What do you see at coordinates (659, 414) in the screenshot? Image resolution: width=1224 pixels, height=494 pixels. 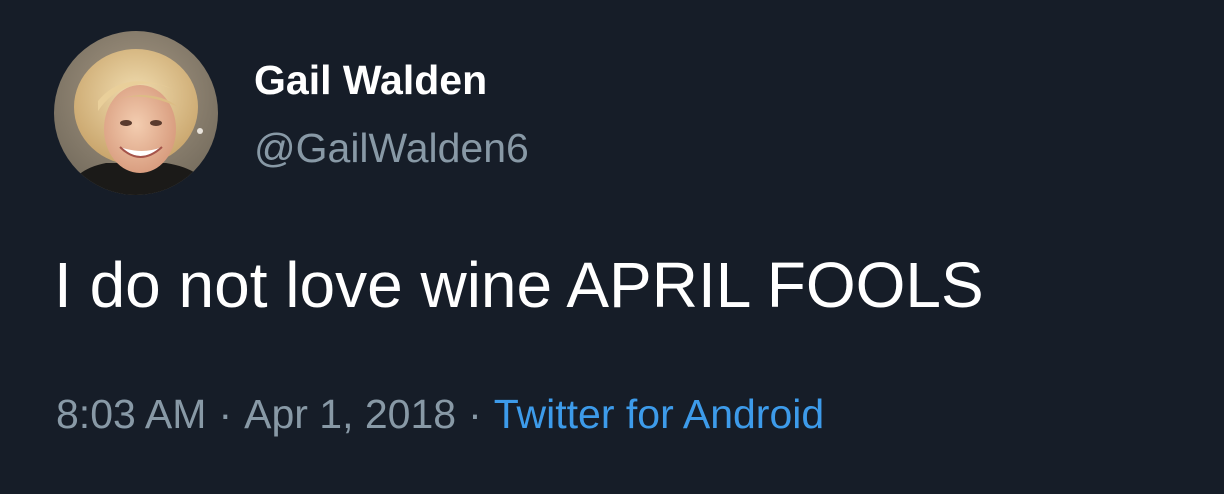 I see `tweet-source-link: Twitter for Android` at bounding box center [659, 414].